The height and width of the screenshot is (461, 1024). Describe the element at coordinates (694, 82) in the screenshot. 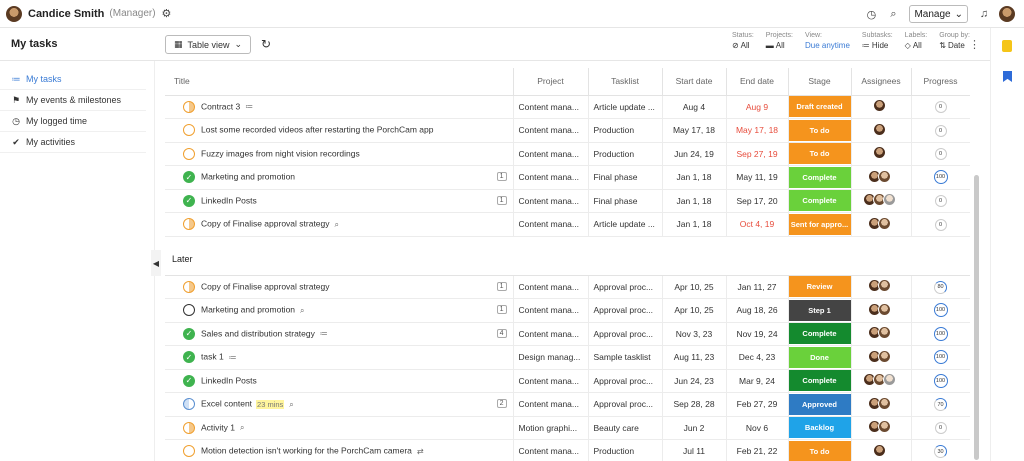

I see `column-header-3: Start date` at that location.